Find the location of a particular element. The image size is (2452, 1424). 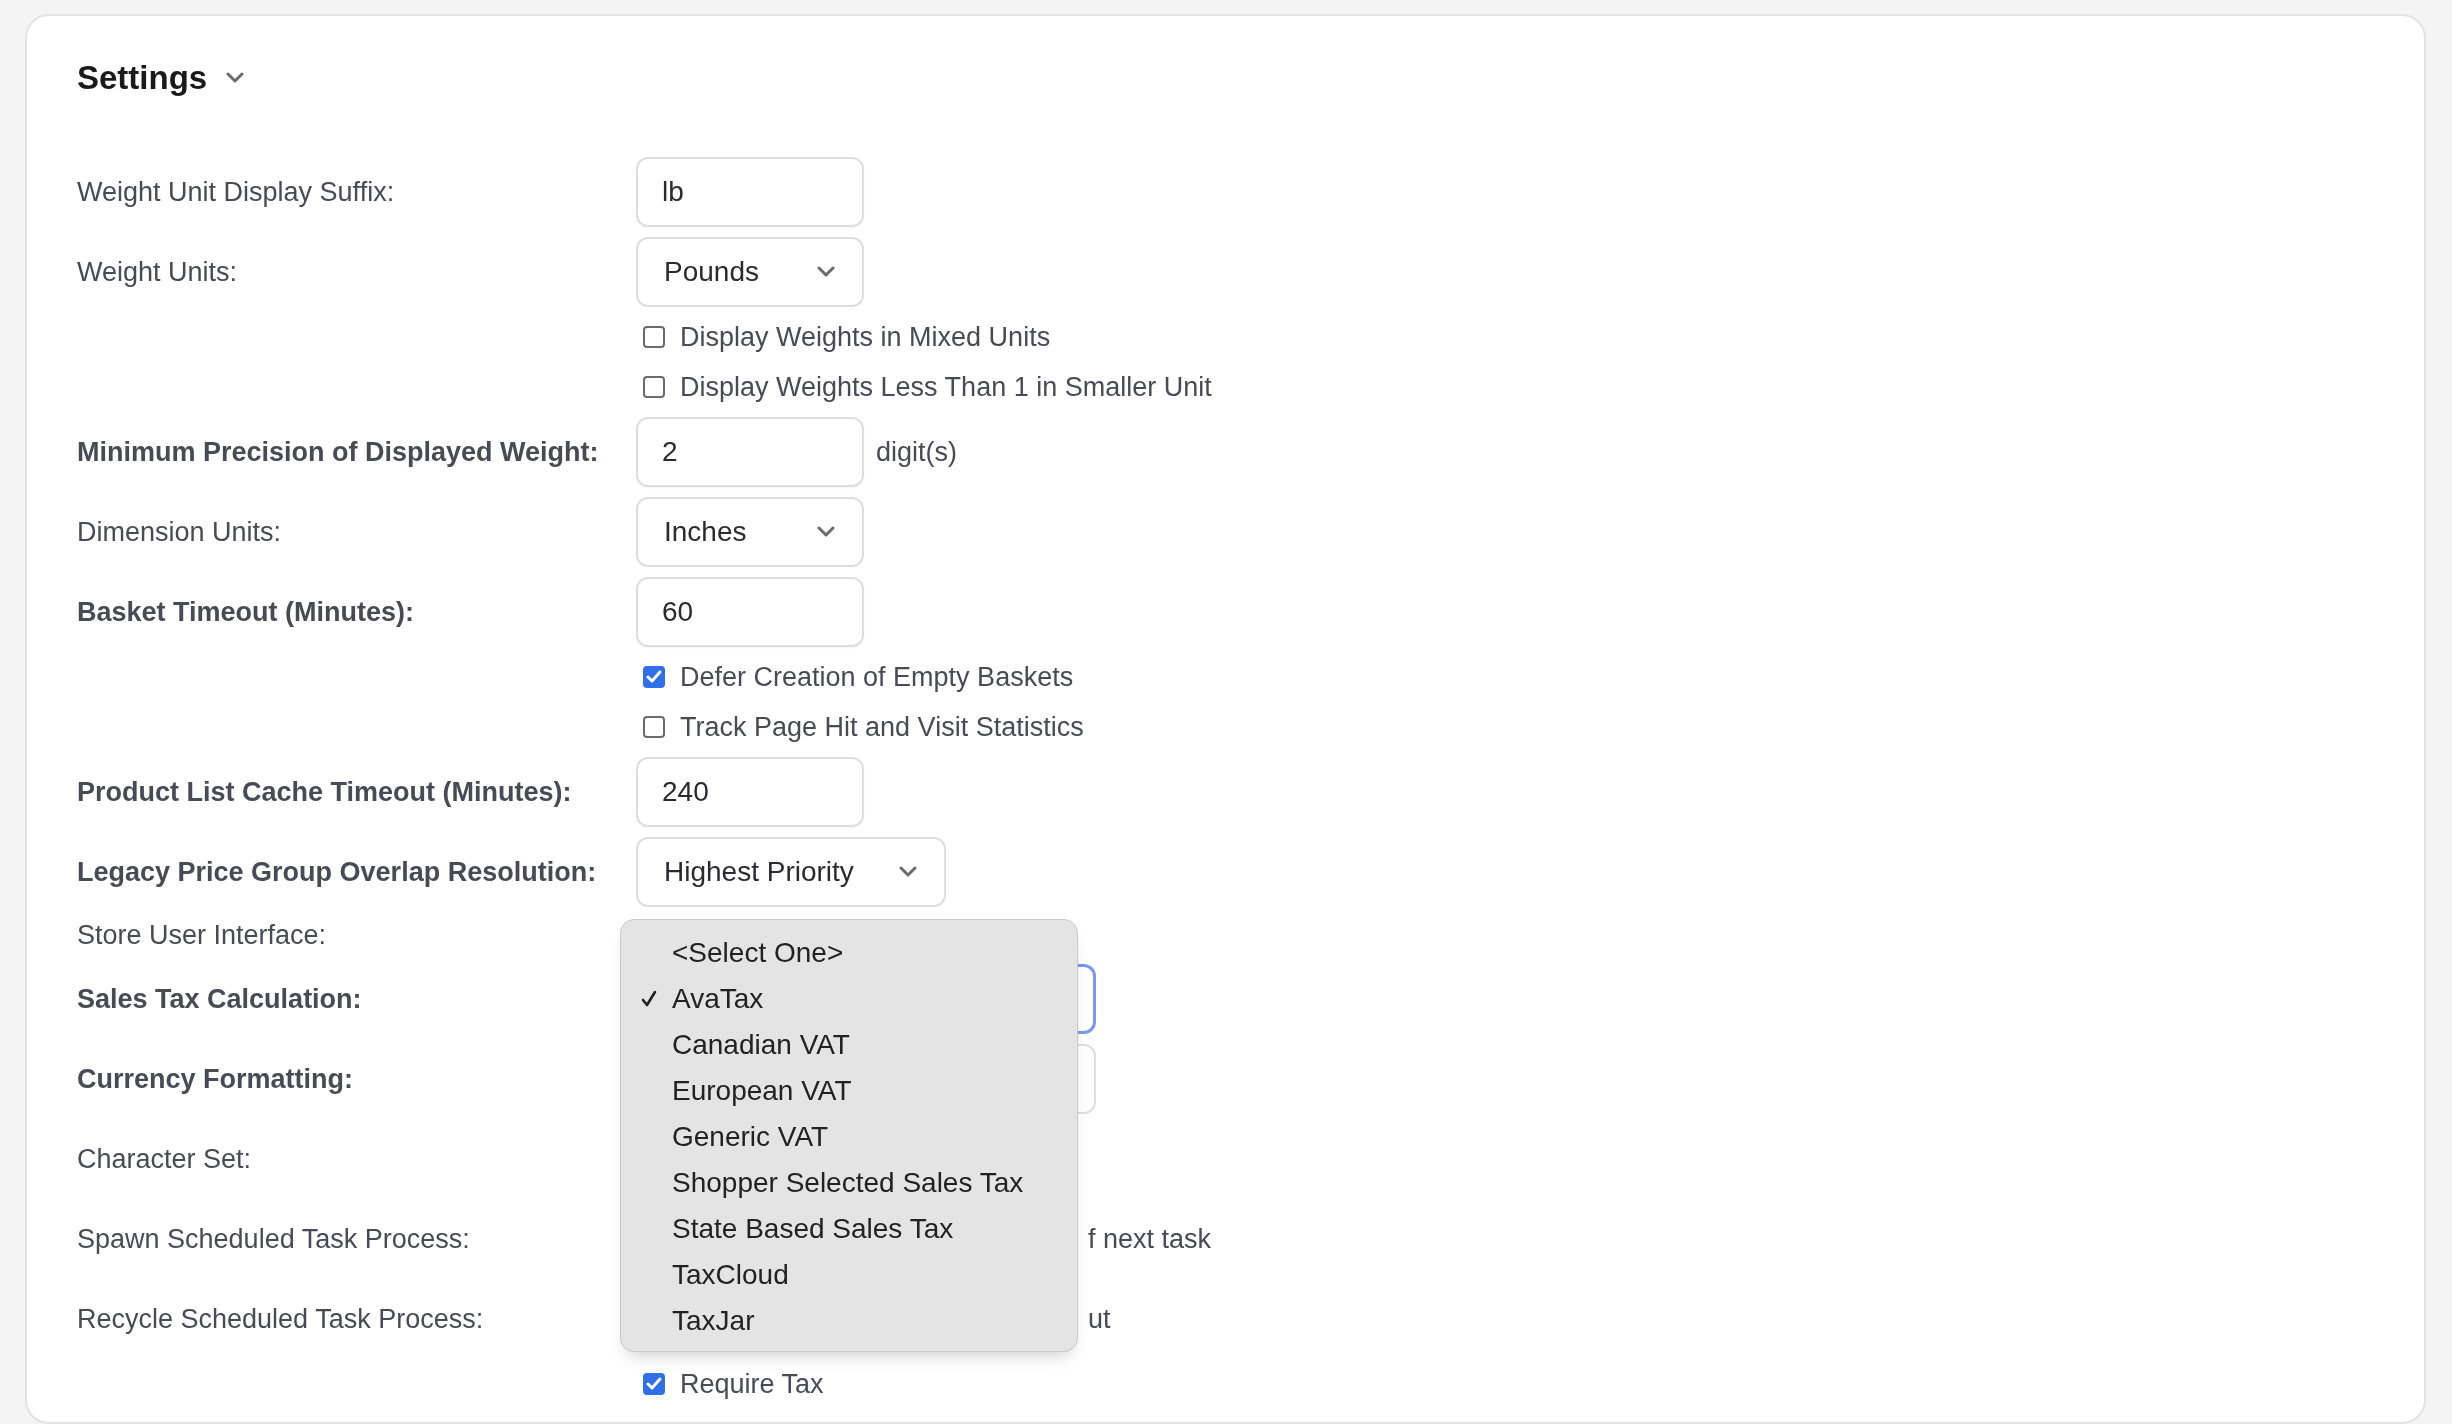

menu-option: Canadian VAT is located at coordinates (849, 1045).